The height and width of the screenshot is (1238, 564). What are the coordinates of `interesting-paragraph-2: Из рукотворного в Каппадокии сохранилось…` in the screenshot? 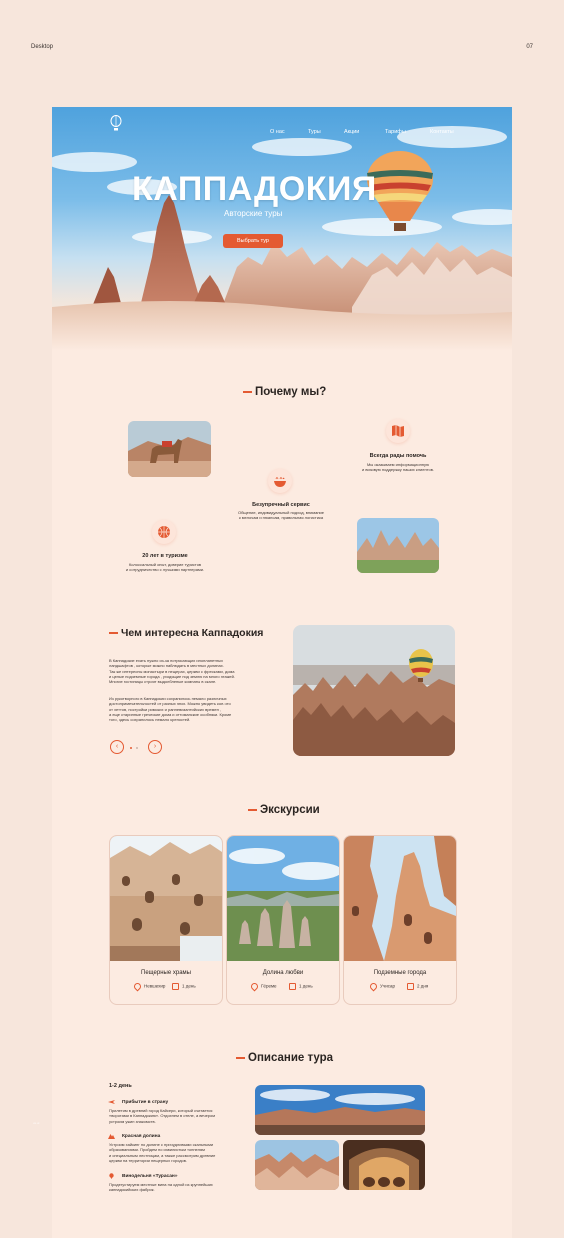 It's located at (170, 709).